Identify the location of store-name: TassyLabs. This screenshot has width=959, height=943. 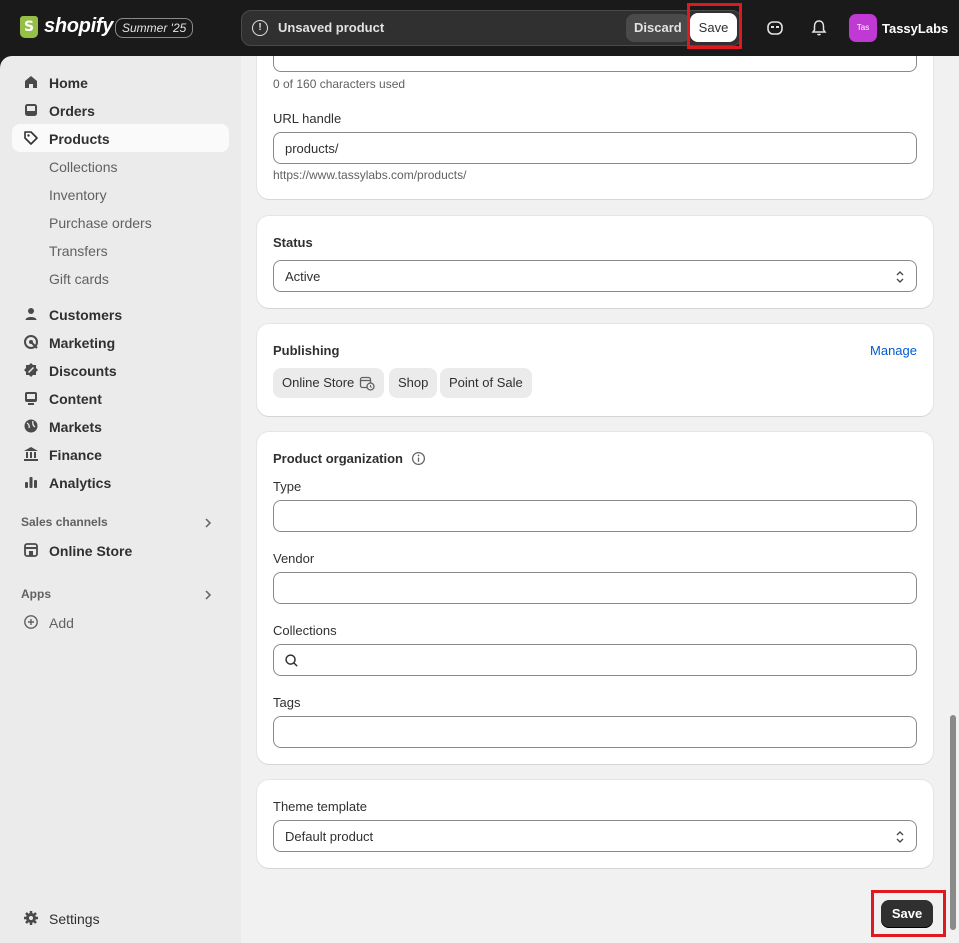
(915, 28).